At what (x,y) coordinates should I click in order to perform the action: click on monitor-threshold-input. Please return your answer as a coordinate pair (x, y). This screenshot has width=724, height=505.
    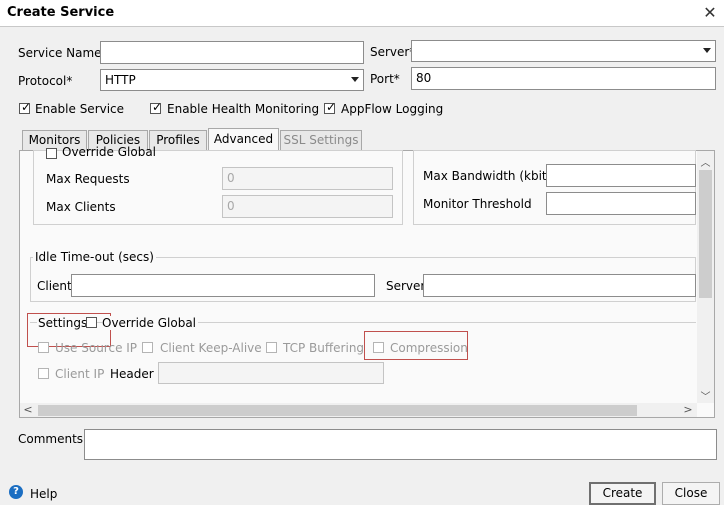
    Looking at the image, I should click on (621, 203).